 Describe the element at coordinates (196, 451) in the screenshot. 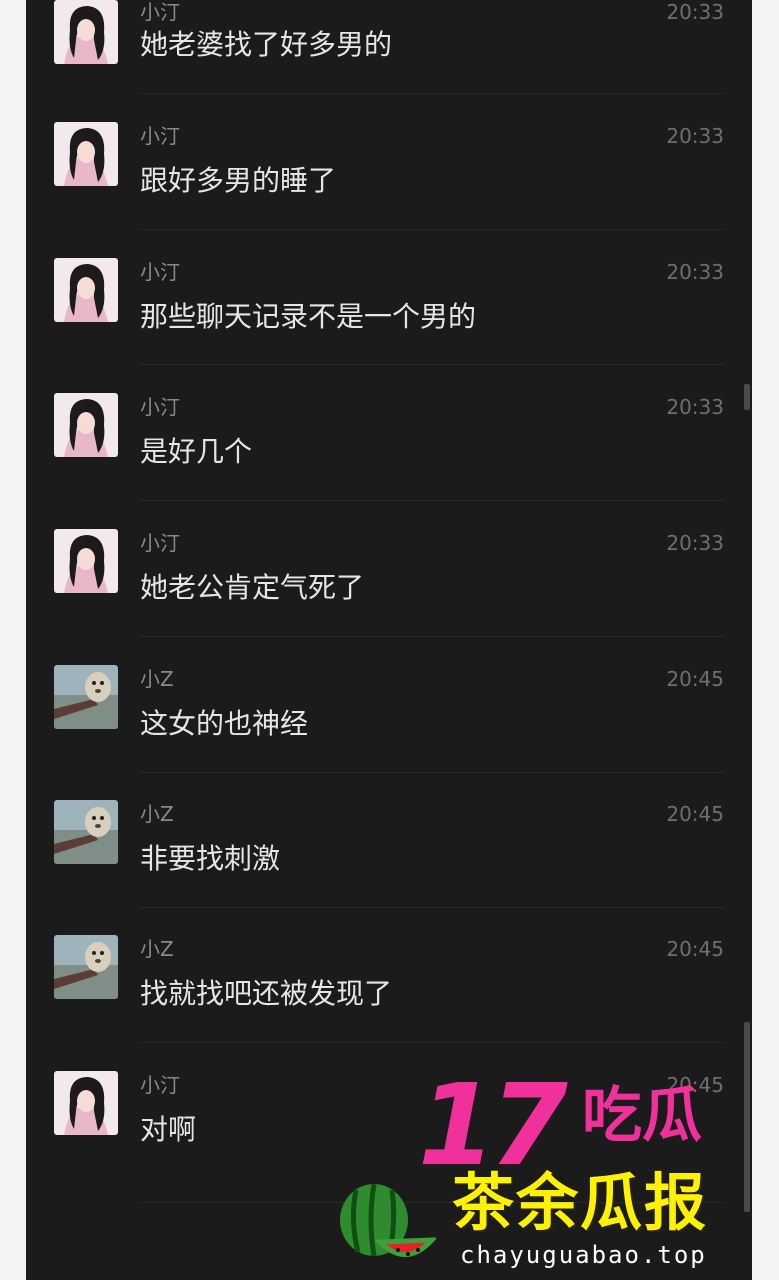

I see `message-text: 是好几个` at that location.